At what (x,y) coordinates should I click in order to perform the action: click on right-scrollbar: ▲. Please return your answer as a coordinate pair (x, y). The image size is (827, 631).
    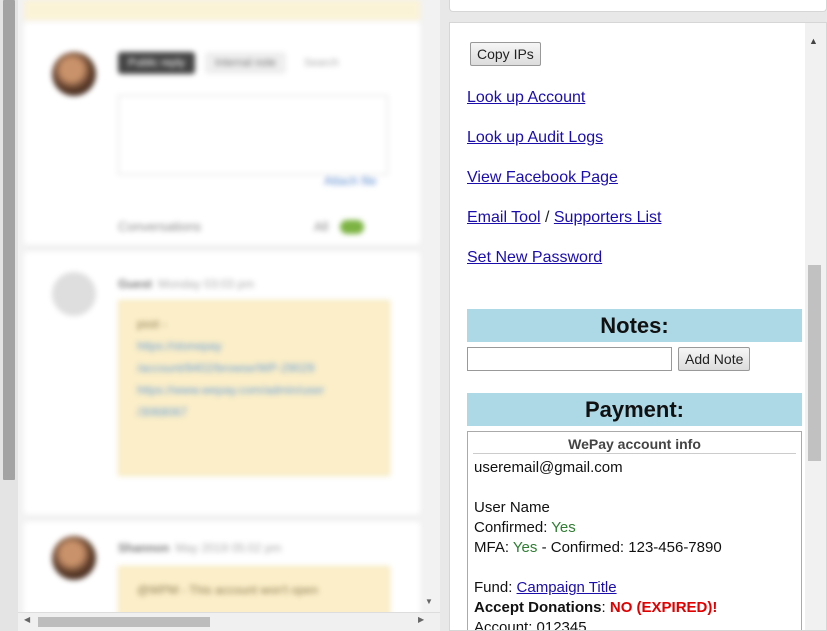
    Looking at the image, I should click on (815, 326).